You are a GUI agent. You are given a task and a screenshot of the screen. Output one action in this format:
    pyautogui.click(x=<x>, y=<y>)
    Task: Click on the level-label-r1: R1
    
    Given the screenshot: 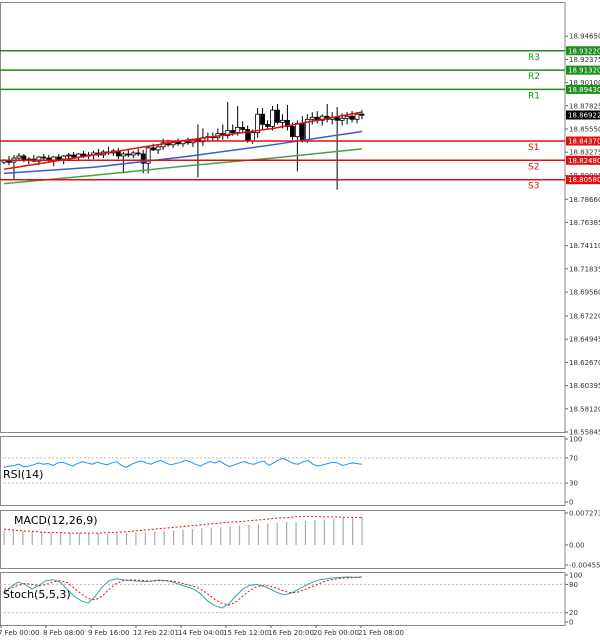 What is the action you would take?
    pyautogui.click(x=534, y=96)
    